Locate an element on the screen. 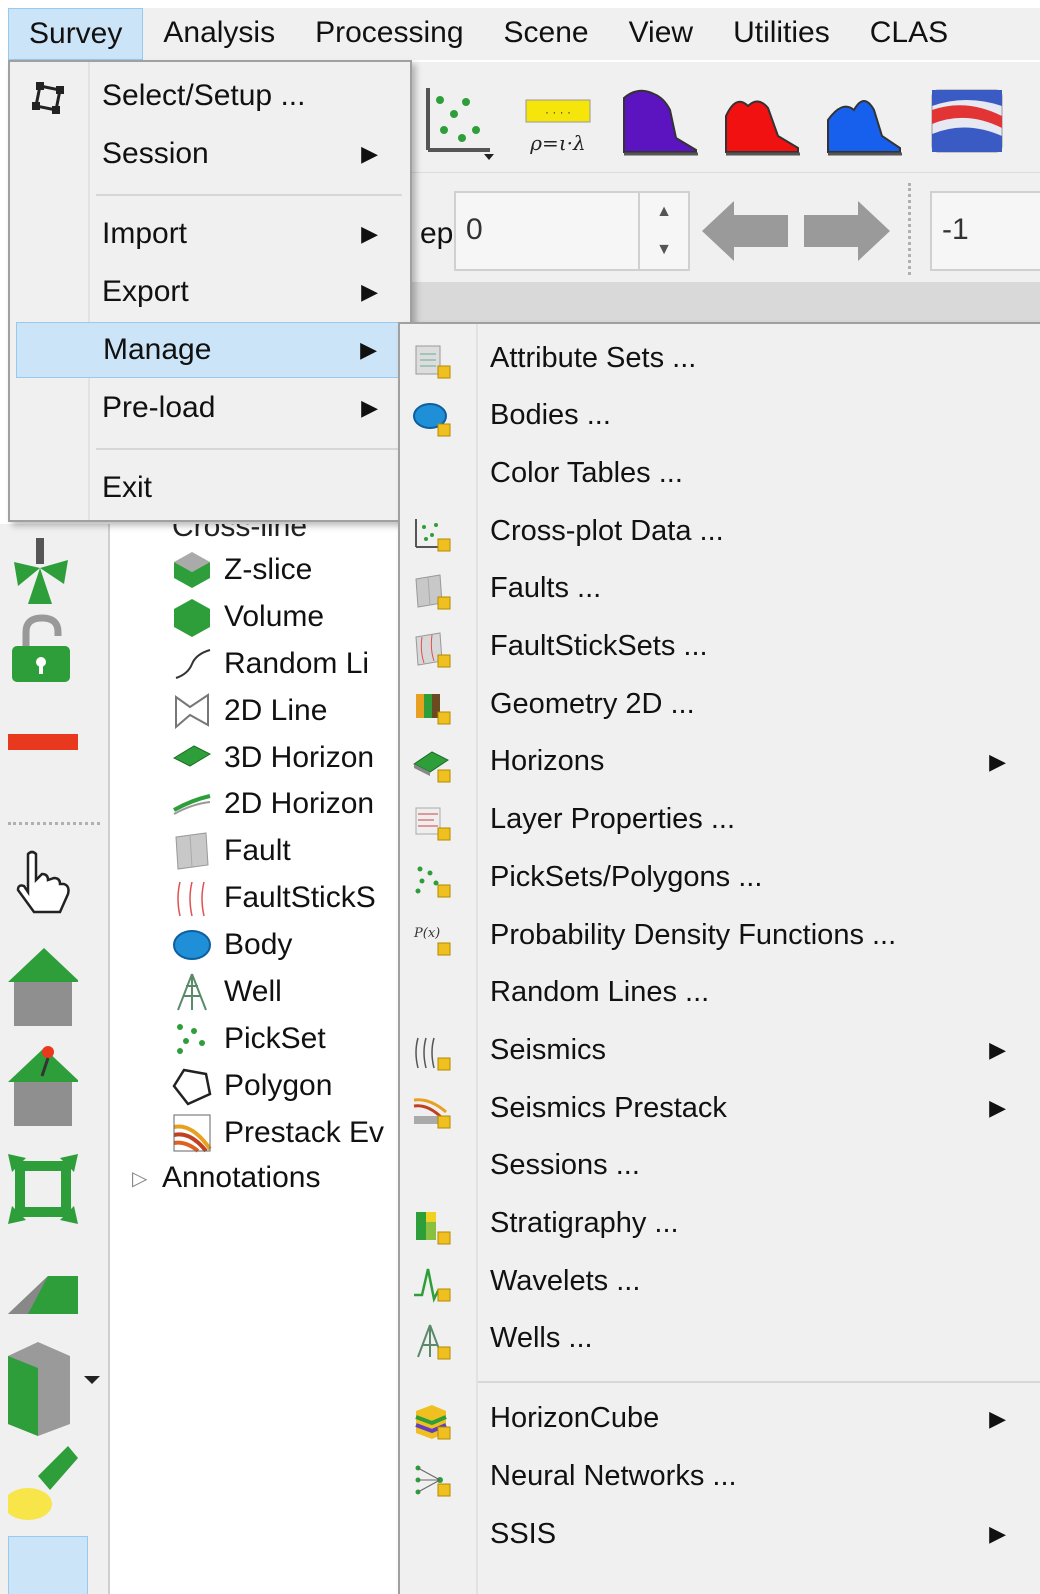 The width and height of the screenshot is (1040, 1594). tree-item-3d-horizon: 3D Horizon is located at coordinates (273, 758).